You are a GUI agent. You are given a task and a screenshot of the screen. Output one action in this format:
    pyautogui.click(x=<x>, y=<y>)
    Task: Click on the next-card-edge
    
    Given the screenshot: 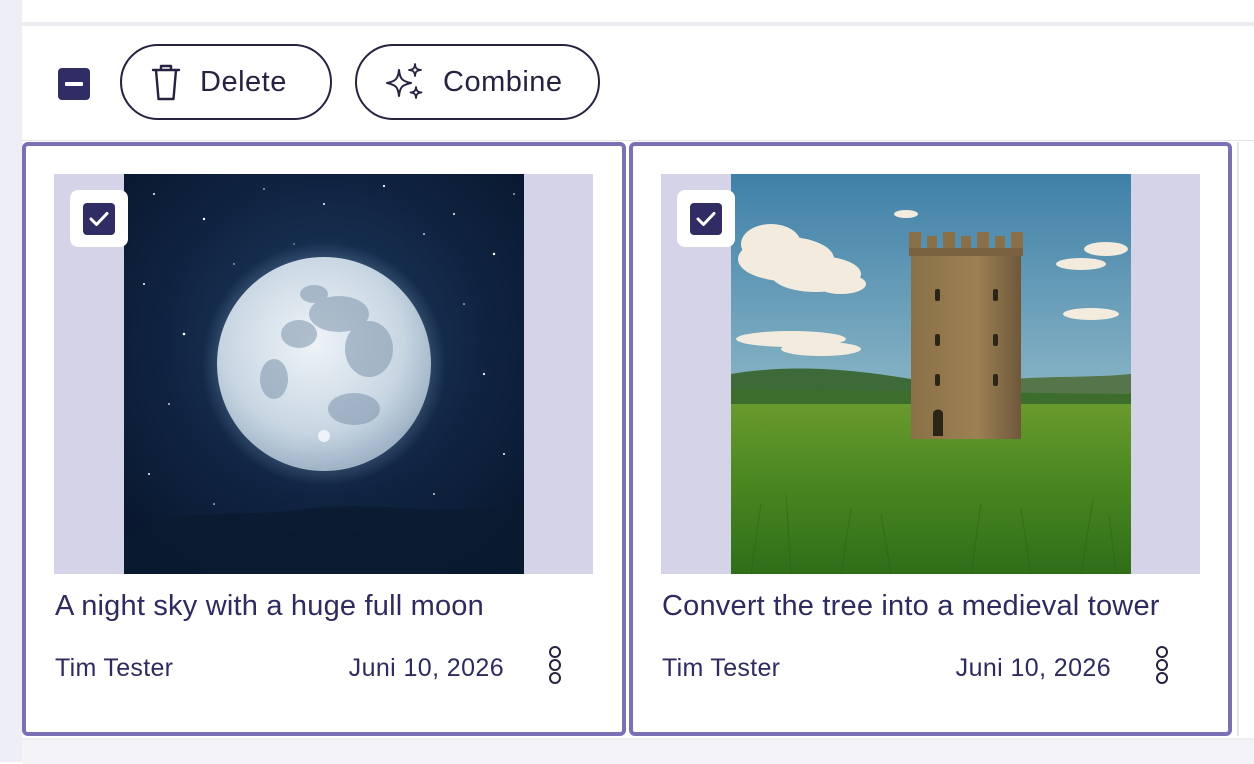 What is the action you would take?
    pyautogui.click(x=1245, y=439)
    